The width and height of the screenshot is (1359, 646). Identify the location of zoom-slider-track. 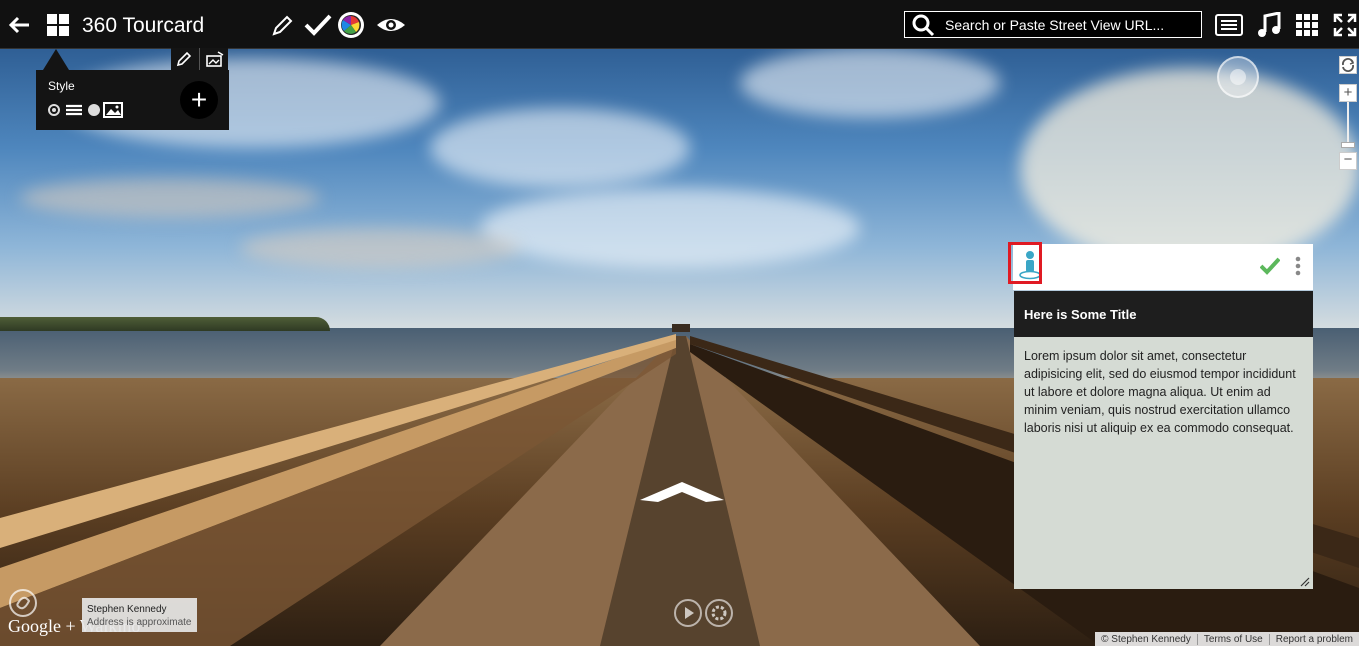
(1348, 123).